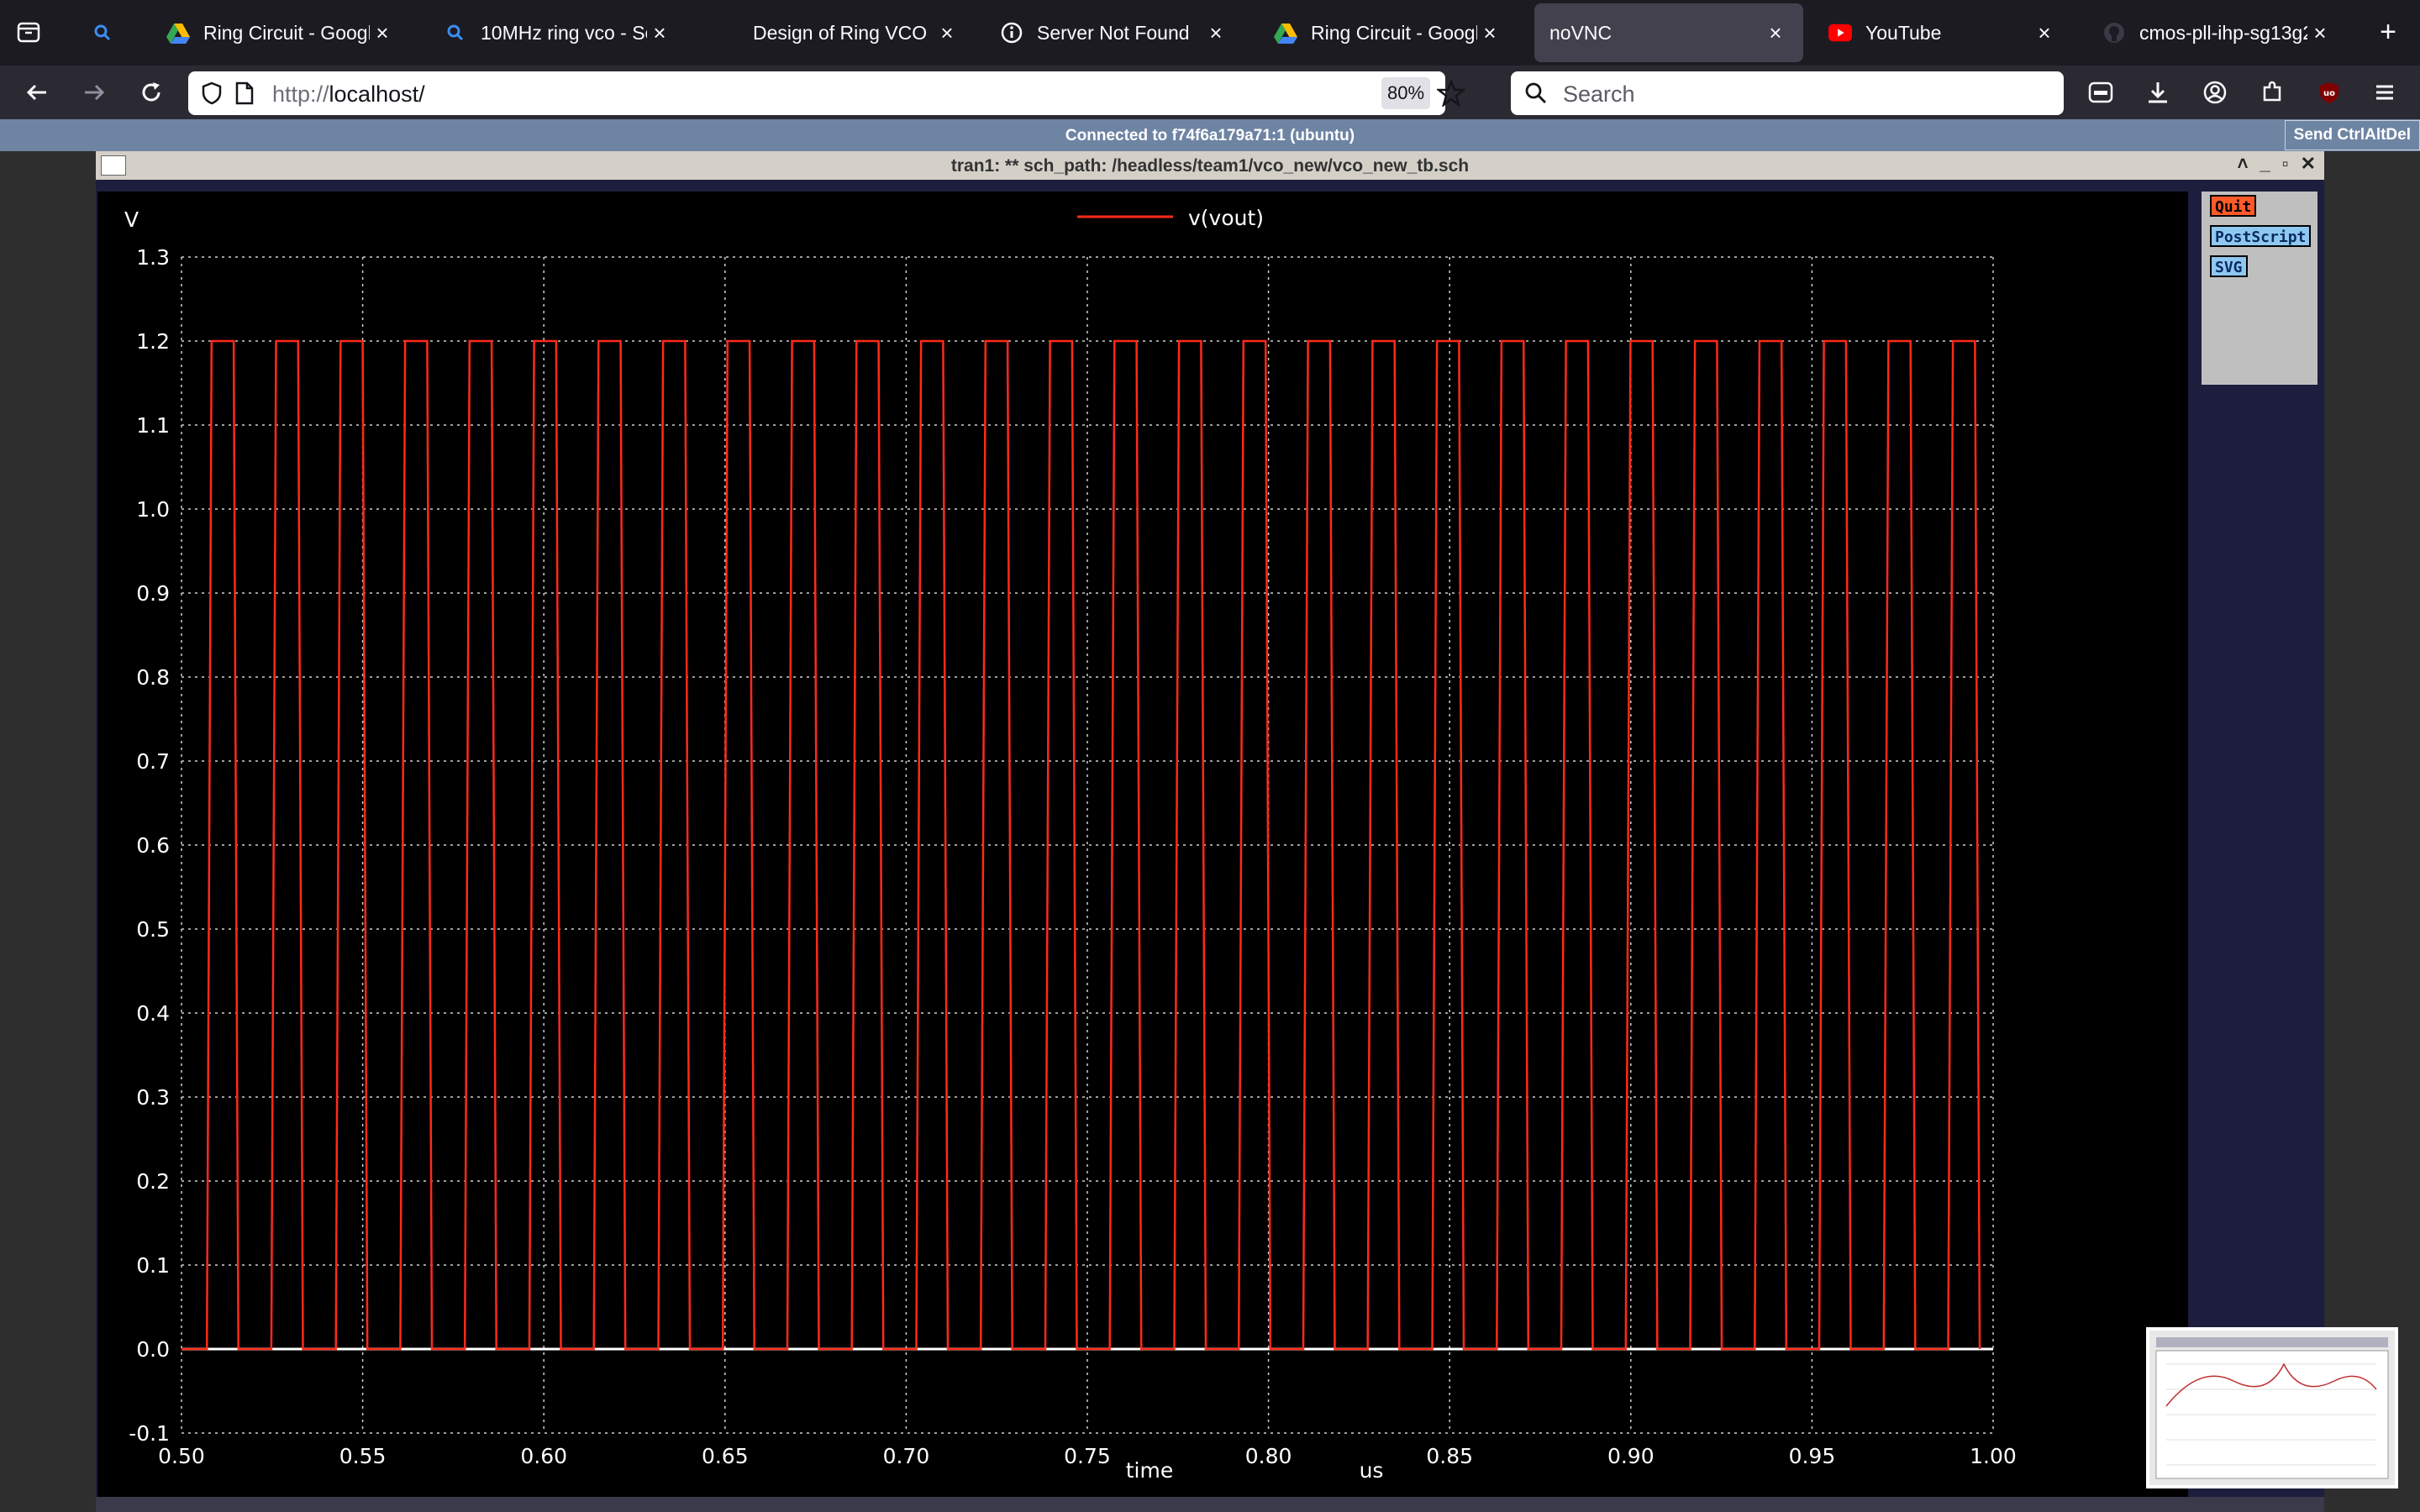  Describe the element at coordinates (2229, 266) in the screenshot. I see `svg-button: SVG` at that location.